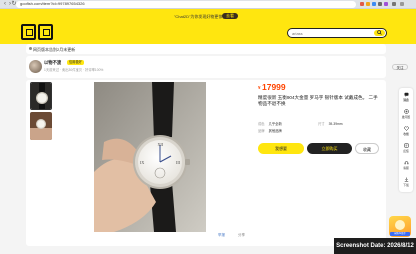 This screenshot has height=254, width=416. What do you see at coordinates (54, 49) in the screenshot?
I see `notice-text: 网页版本告别2月末更新` at bounding box center [54, 49].